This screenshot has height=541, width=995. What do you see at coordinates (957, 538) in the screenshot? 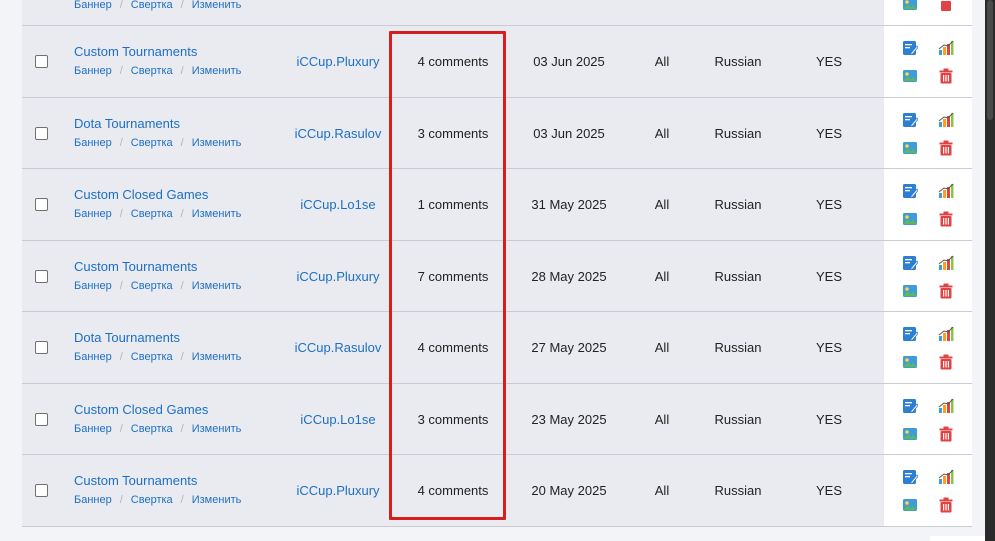
I see `bottom-strip` at bounding box center [957, 538].